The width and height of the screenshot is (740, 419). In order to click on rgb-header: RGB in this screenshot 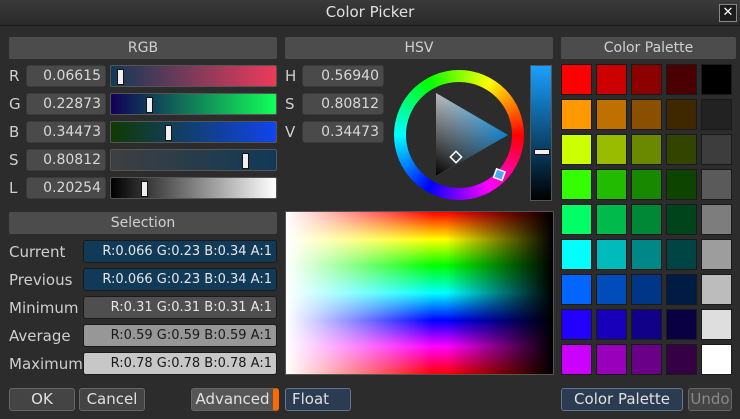, I will do `click(143, 48)`.